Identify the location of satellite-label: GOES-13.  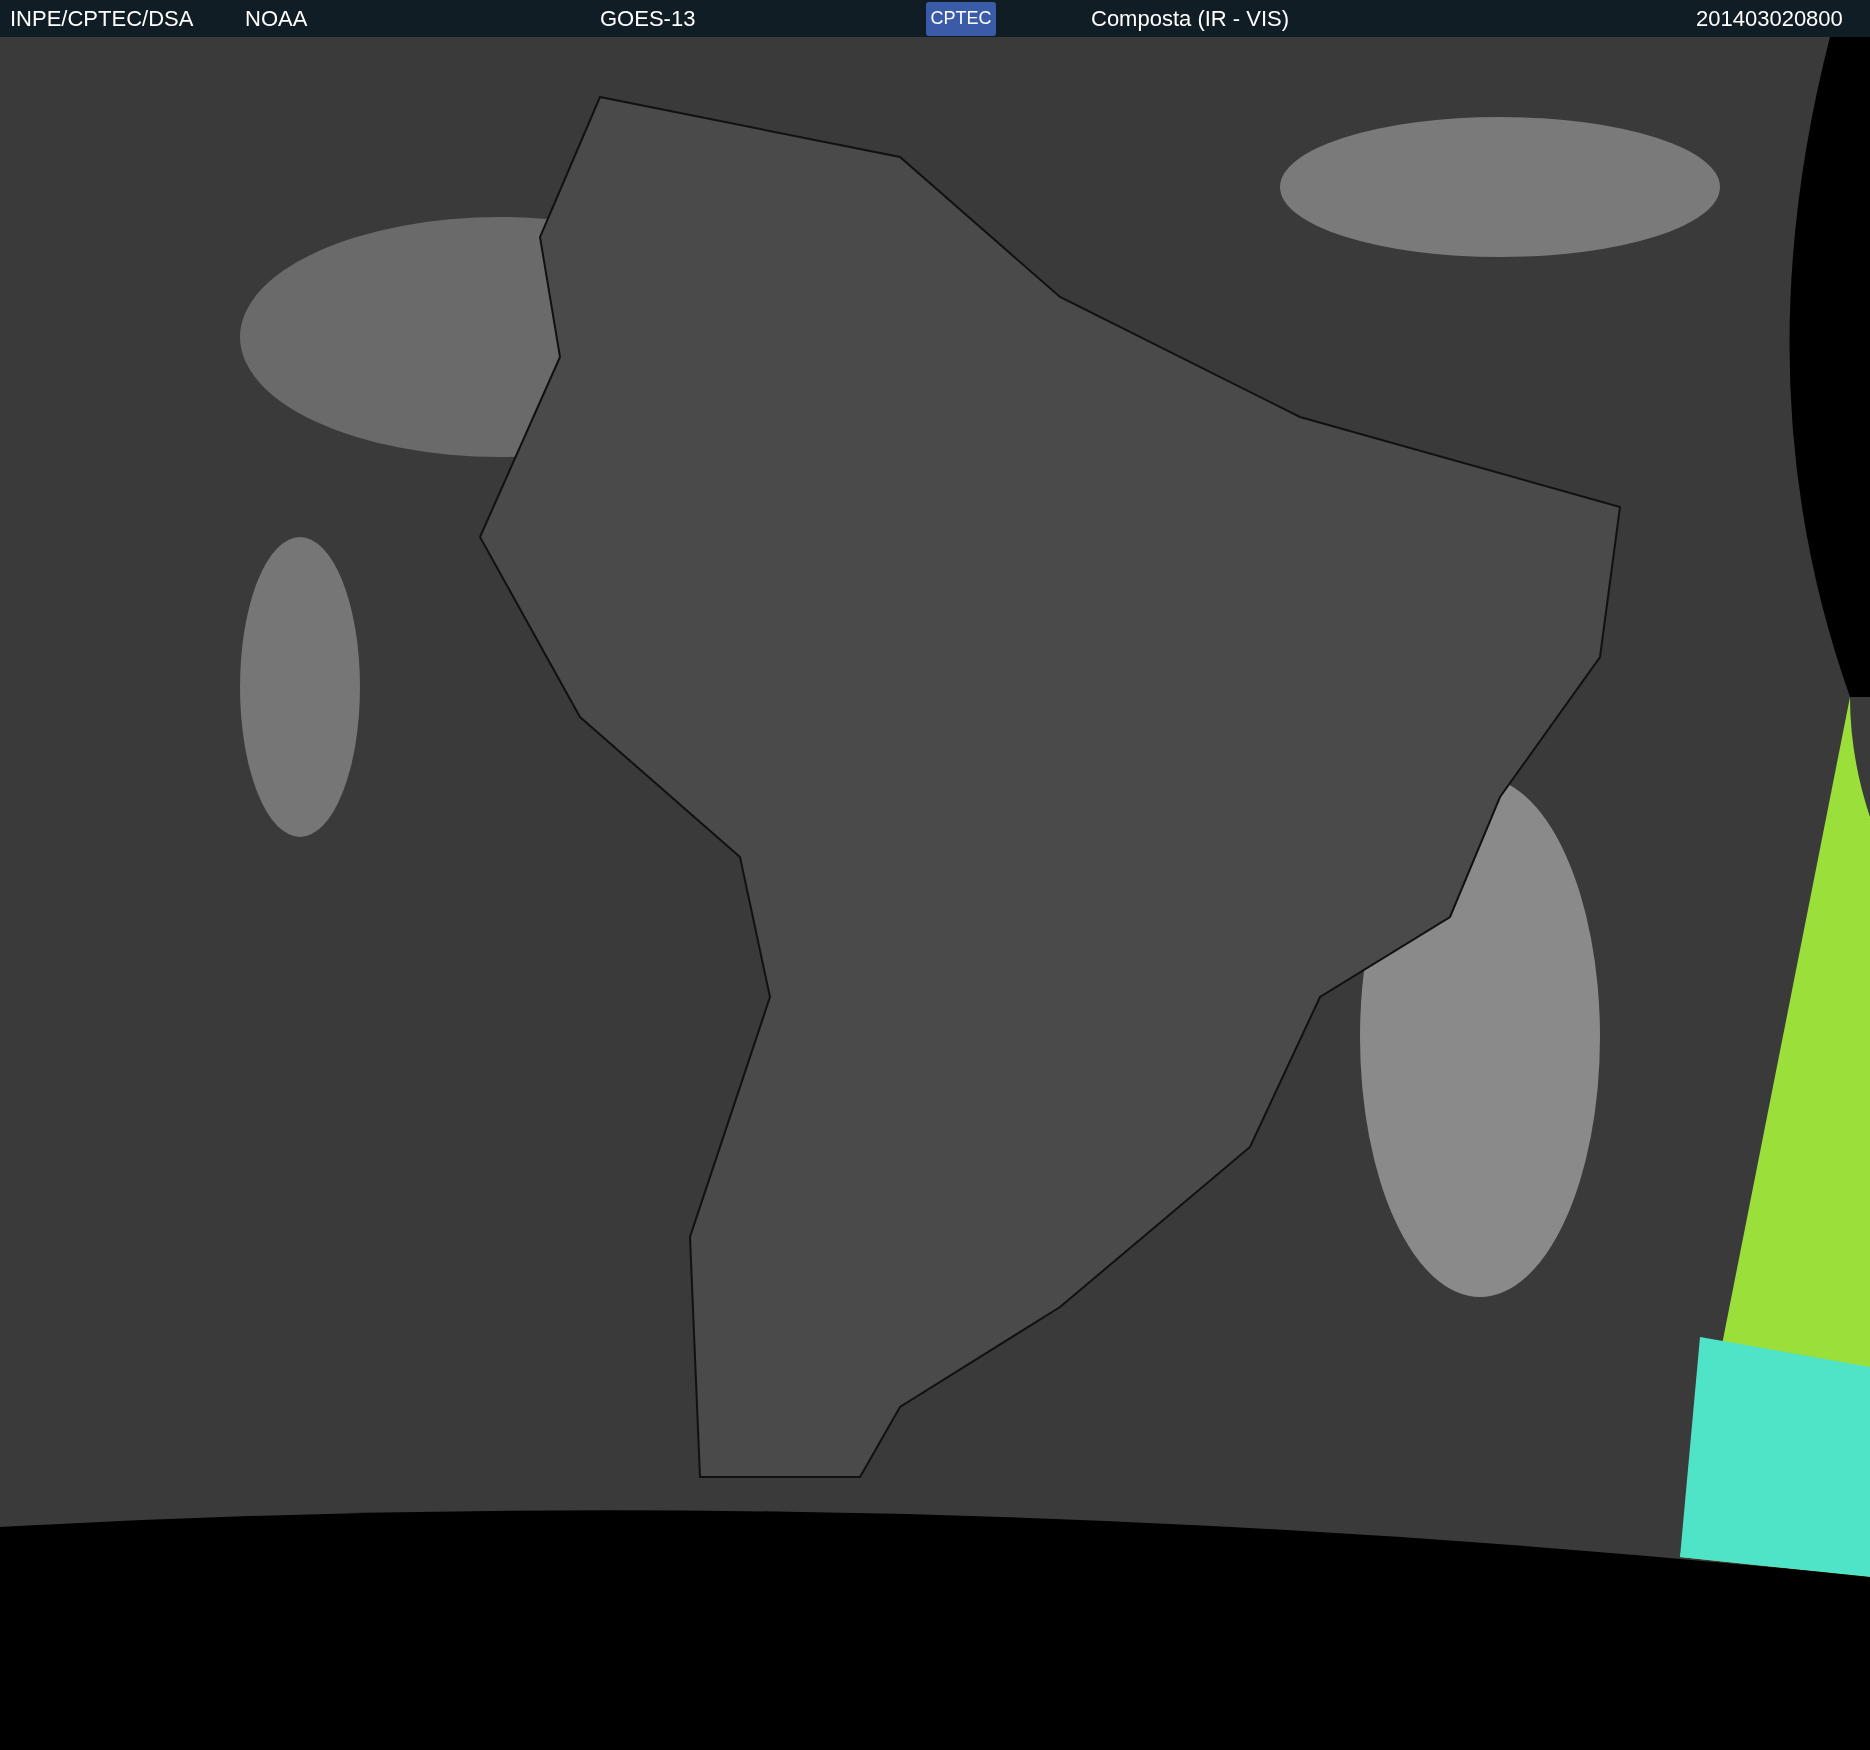
(648, 18).